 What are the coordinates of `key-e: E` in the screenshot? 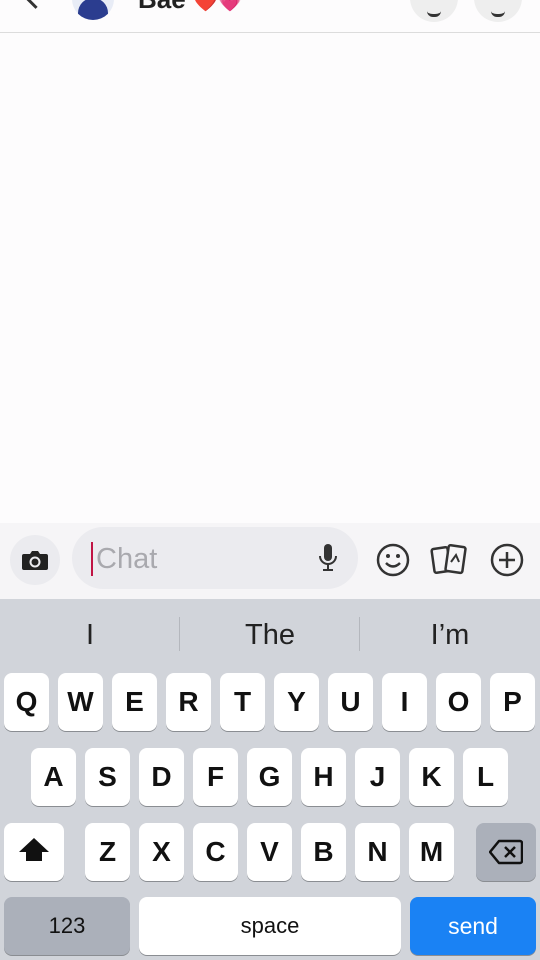 It's located at (134, 702).